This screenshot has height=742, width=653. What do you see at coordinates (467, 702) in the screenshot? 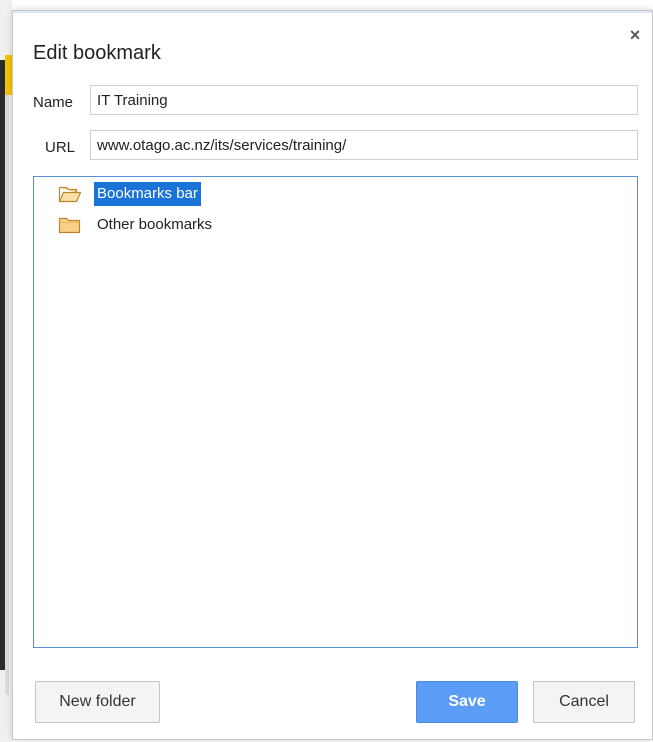
I see `save-button: Save` at bounding box center [467, 702].